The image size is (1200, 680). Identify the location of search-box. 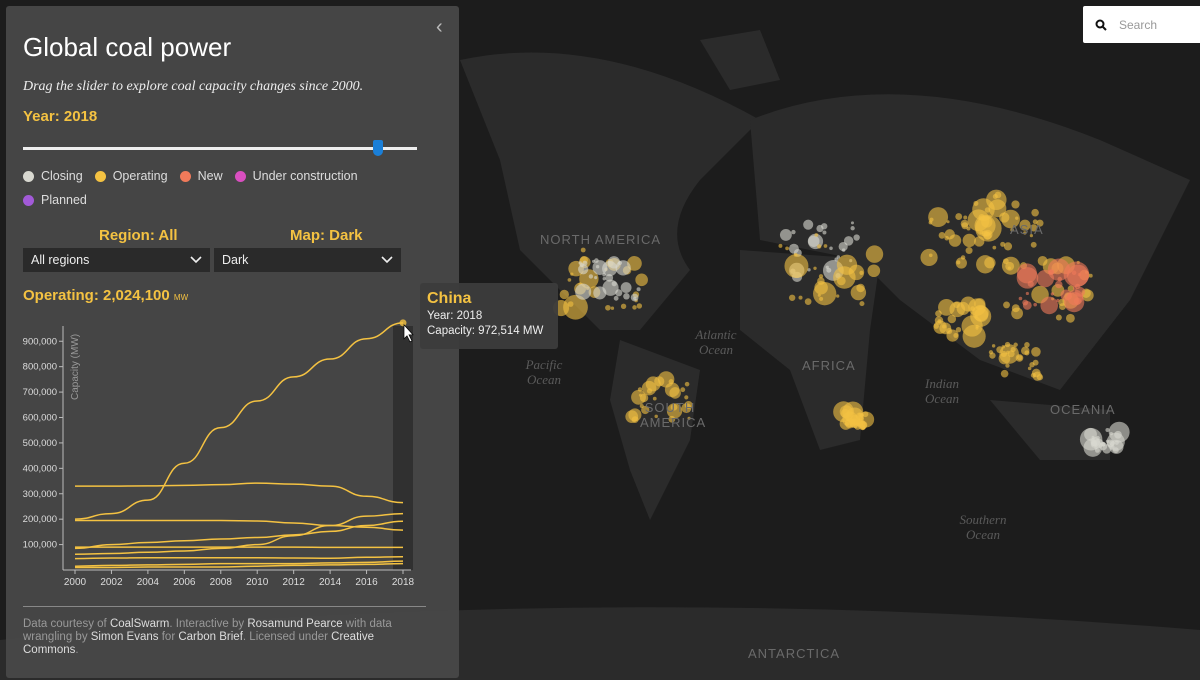
(1141, 24).